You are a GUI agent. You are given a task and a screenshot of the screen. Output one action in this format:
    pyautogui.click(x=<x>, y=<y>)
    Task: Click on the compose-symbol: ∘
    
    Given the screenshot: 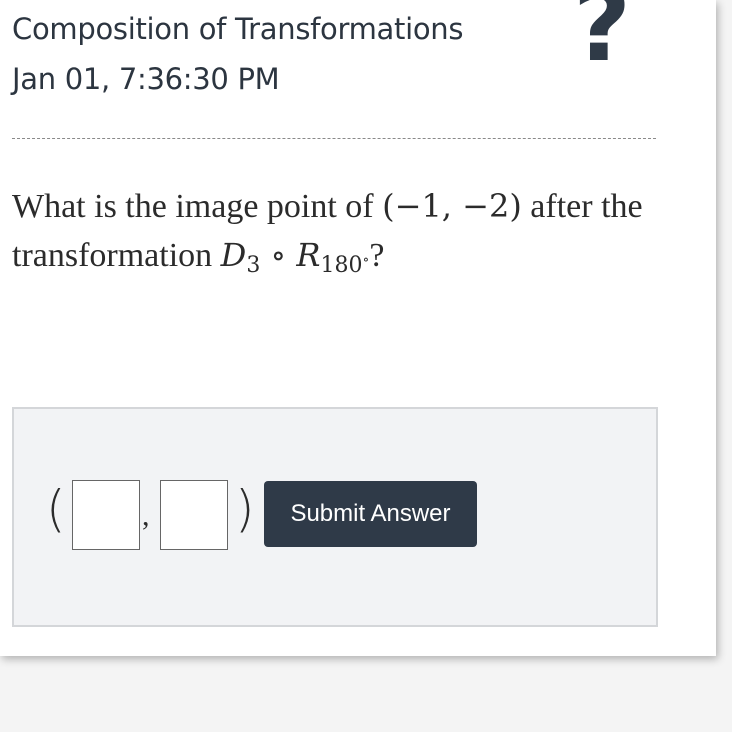 What is the action you would take?
    pyautogui.click(x=278, y=255)
    